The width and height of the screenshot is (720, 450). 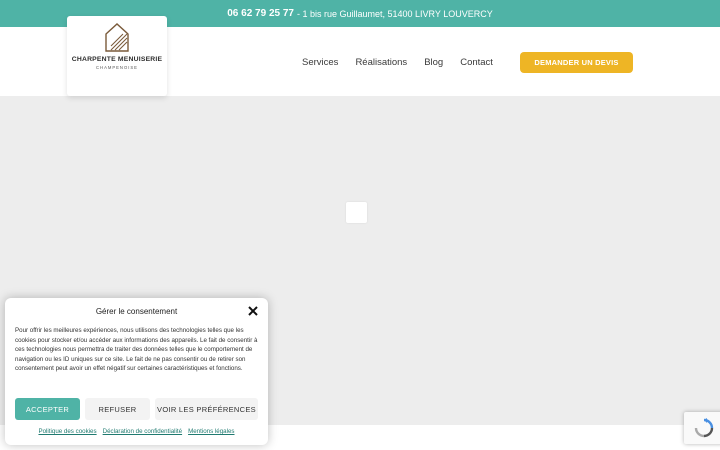 I want to click on phone-number: 06 62 79 25 77, so click(x=260, y=13).